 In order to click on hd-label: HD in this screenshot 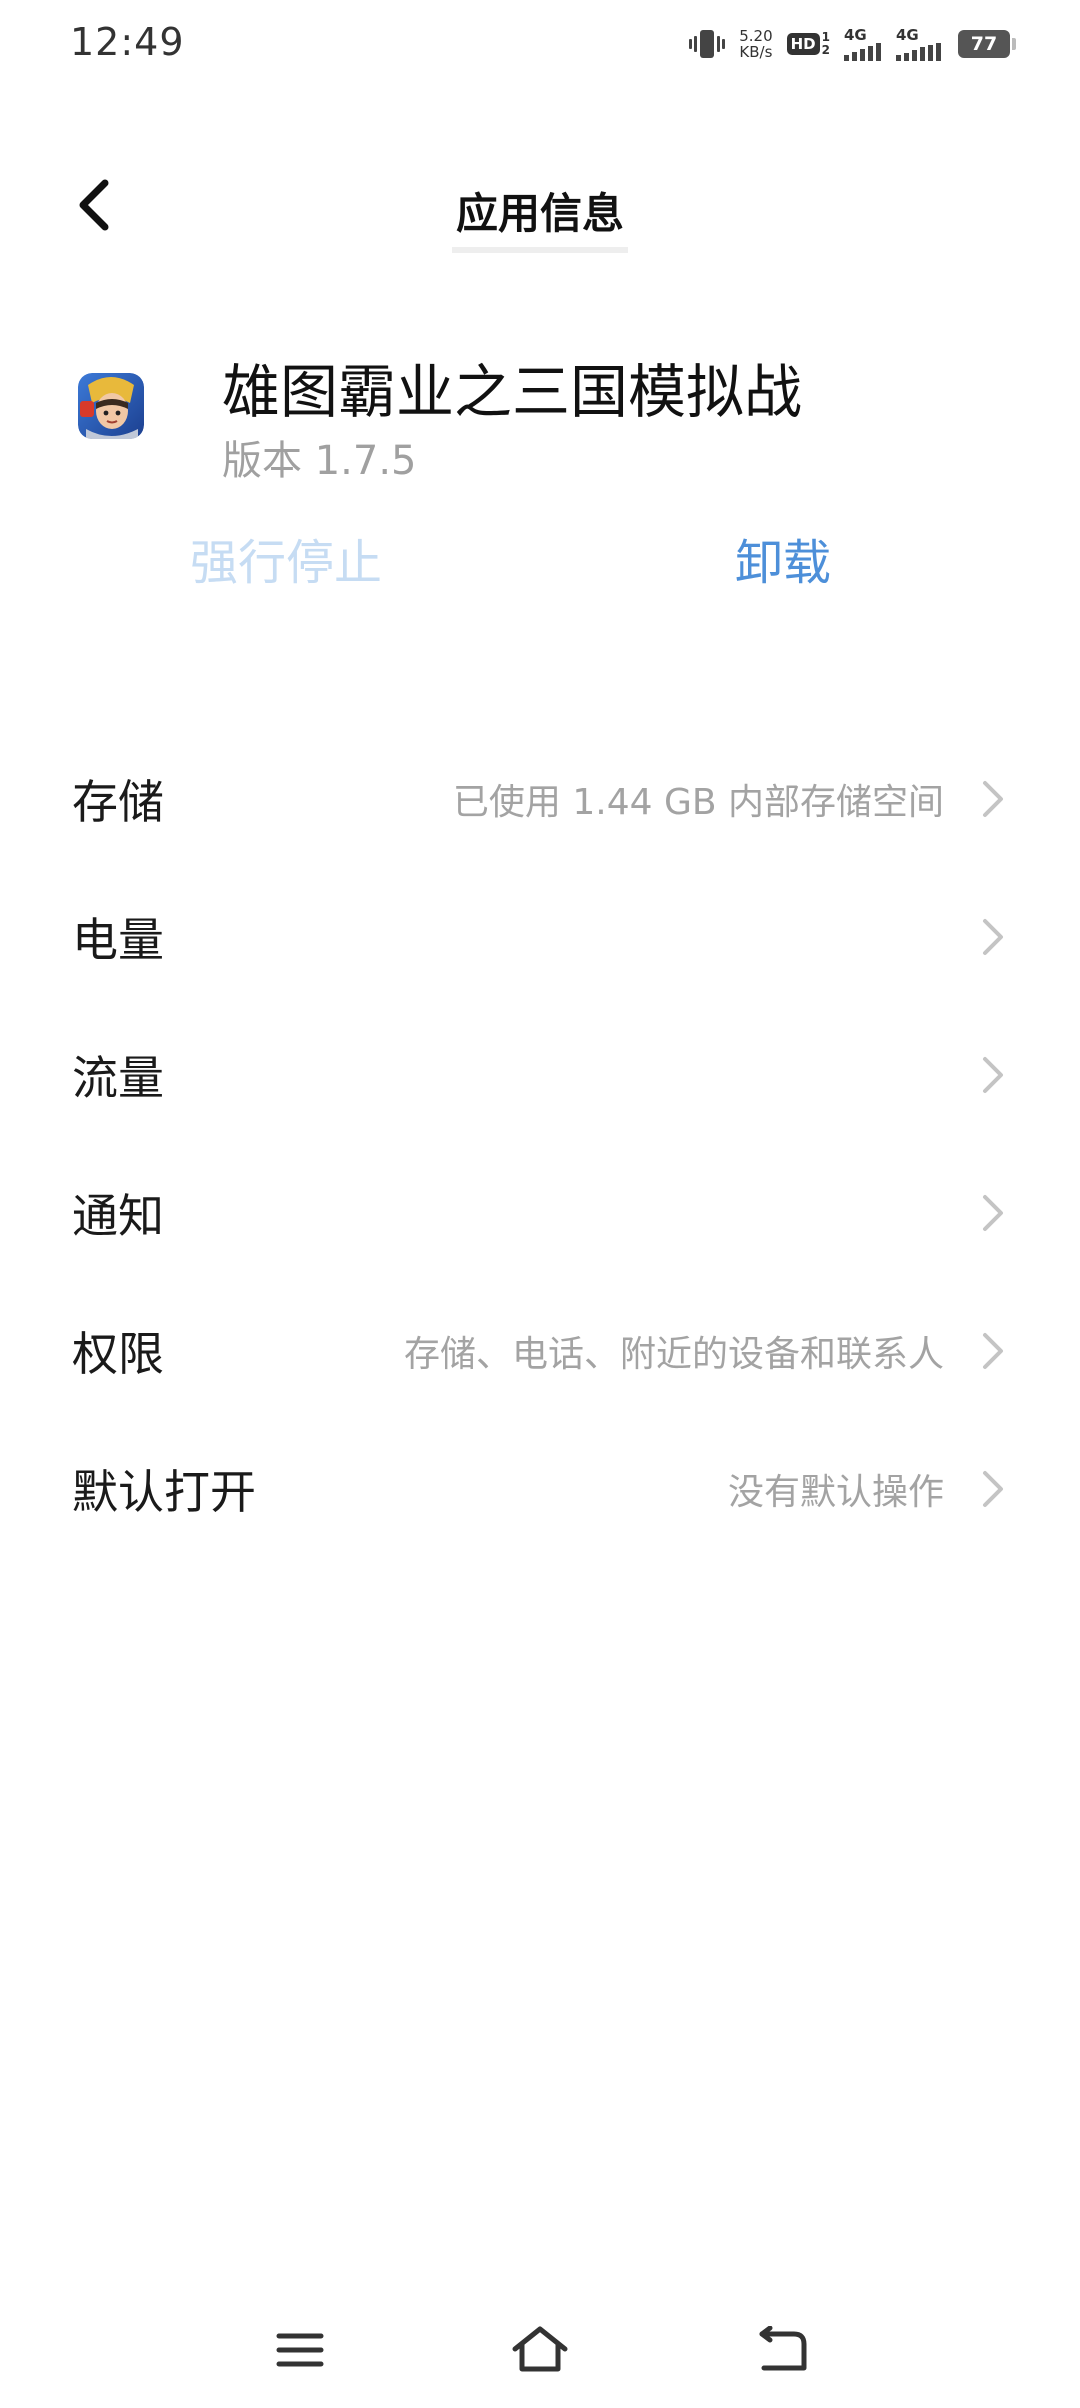, I will do `click(803, 44)`.